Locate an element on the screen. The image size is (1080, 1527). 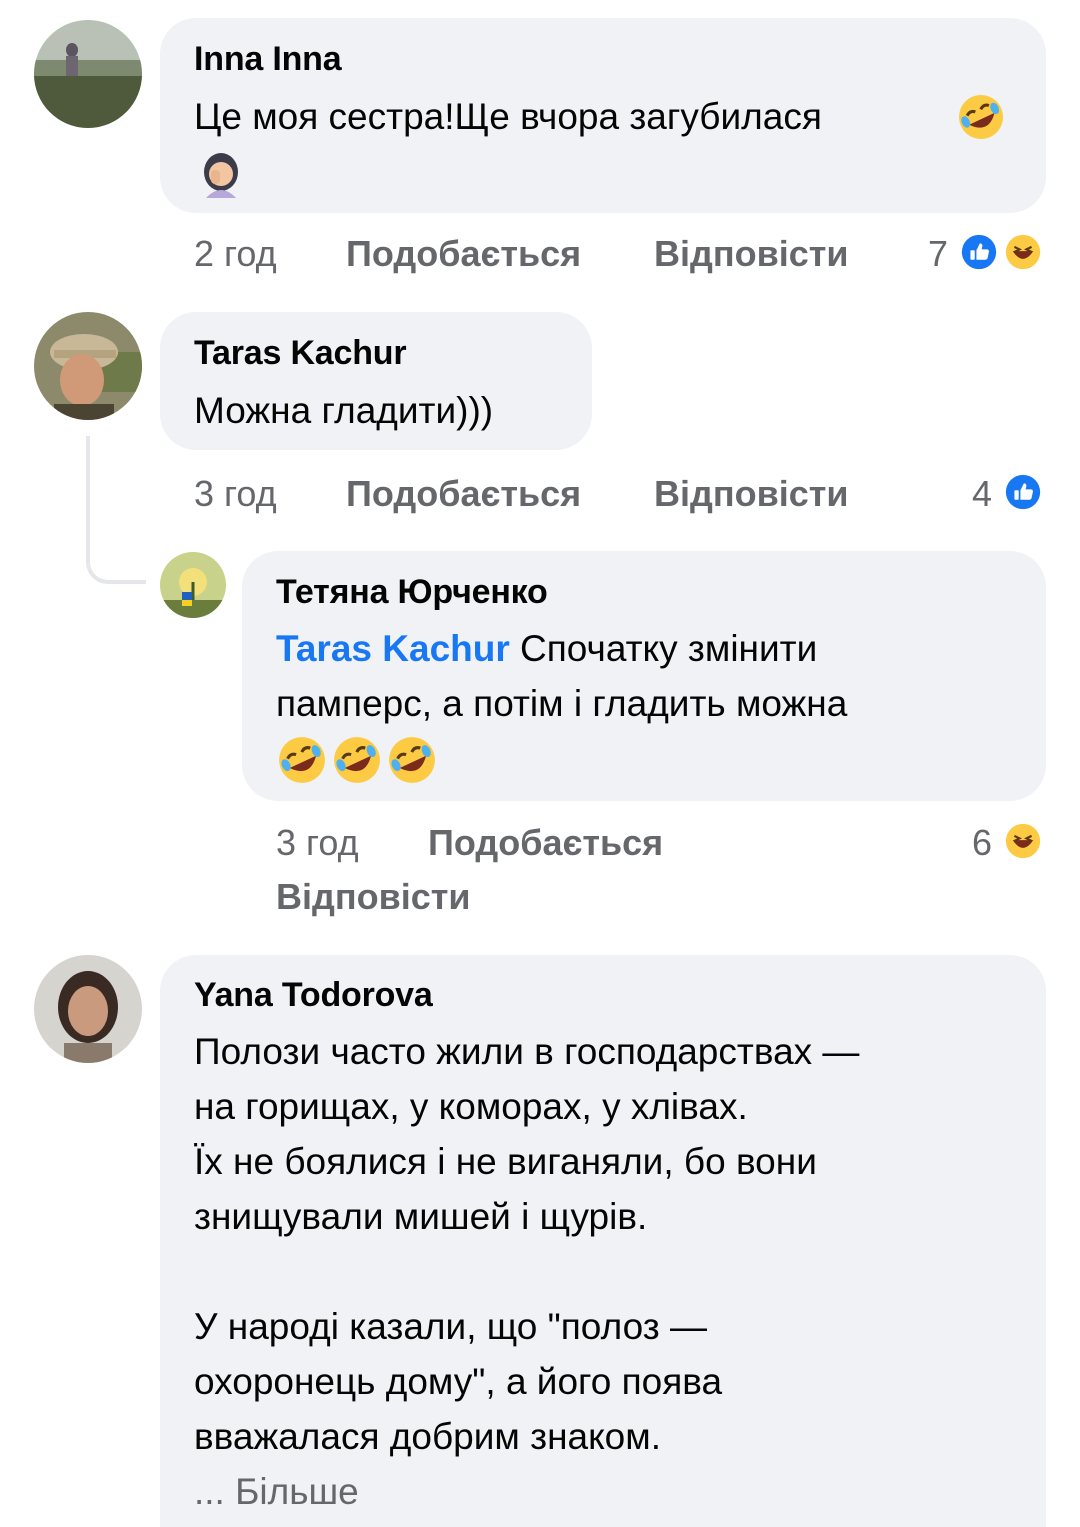
reply-thread-connector is located at coordinates (116, 510).